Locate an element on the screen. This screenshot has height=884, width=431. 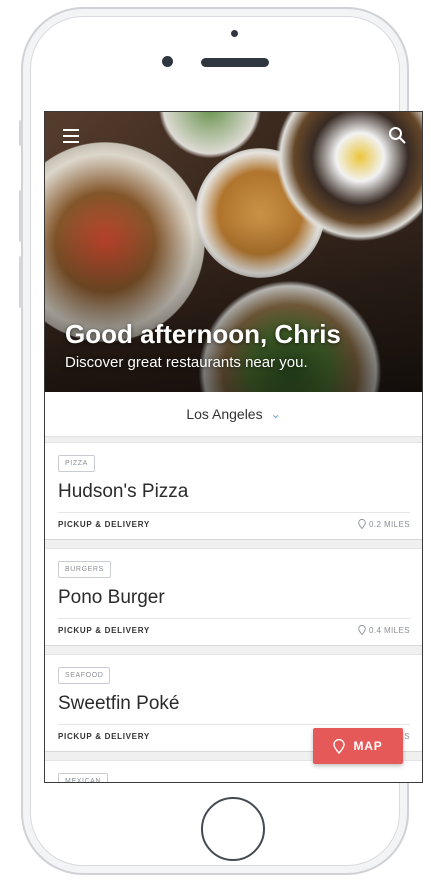
location-selector: Los Angeles ⌄ is located at coordinates (233, 414).